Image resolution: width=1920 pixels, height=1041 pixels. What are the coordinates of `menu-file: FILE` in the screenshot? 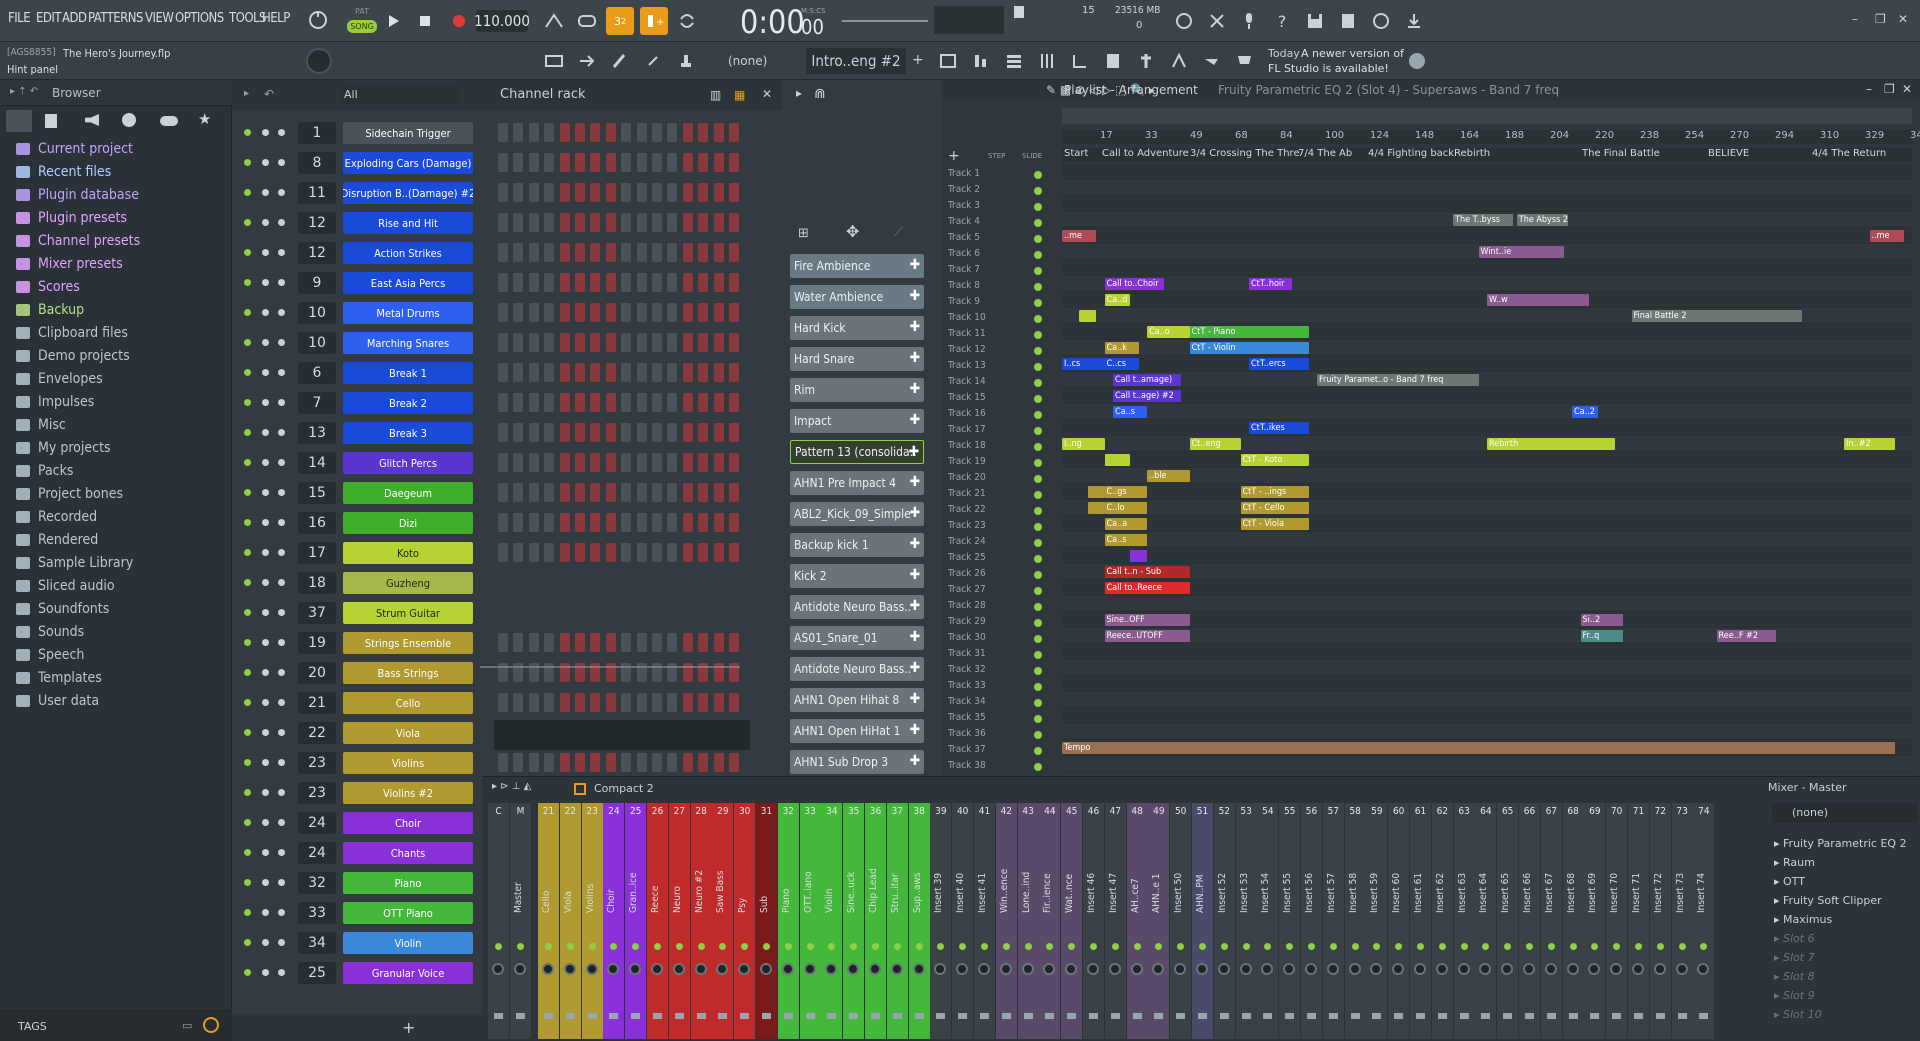 It's located at (19, 18).